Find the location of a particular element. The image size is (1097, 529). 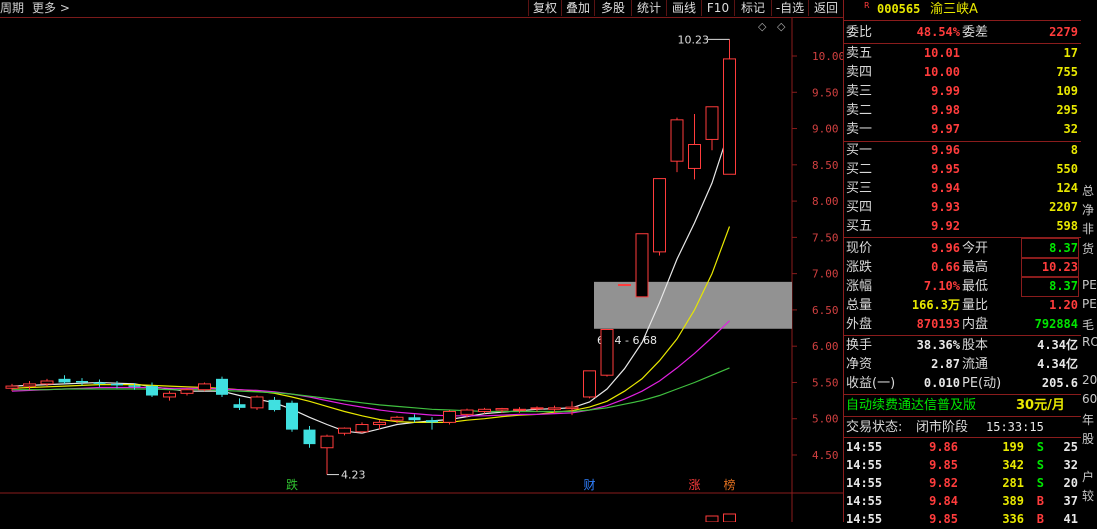

weibi-row: 委比 48.54% 委差 2279 is located at coordinates (962, 32).